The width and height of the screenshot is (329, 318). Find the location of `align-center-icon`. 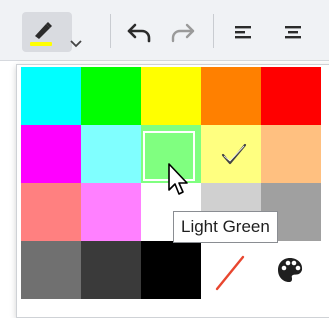

align-center-icon is located at coordinates (293, 32).